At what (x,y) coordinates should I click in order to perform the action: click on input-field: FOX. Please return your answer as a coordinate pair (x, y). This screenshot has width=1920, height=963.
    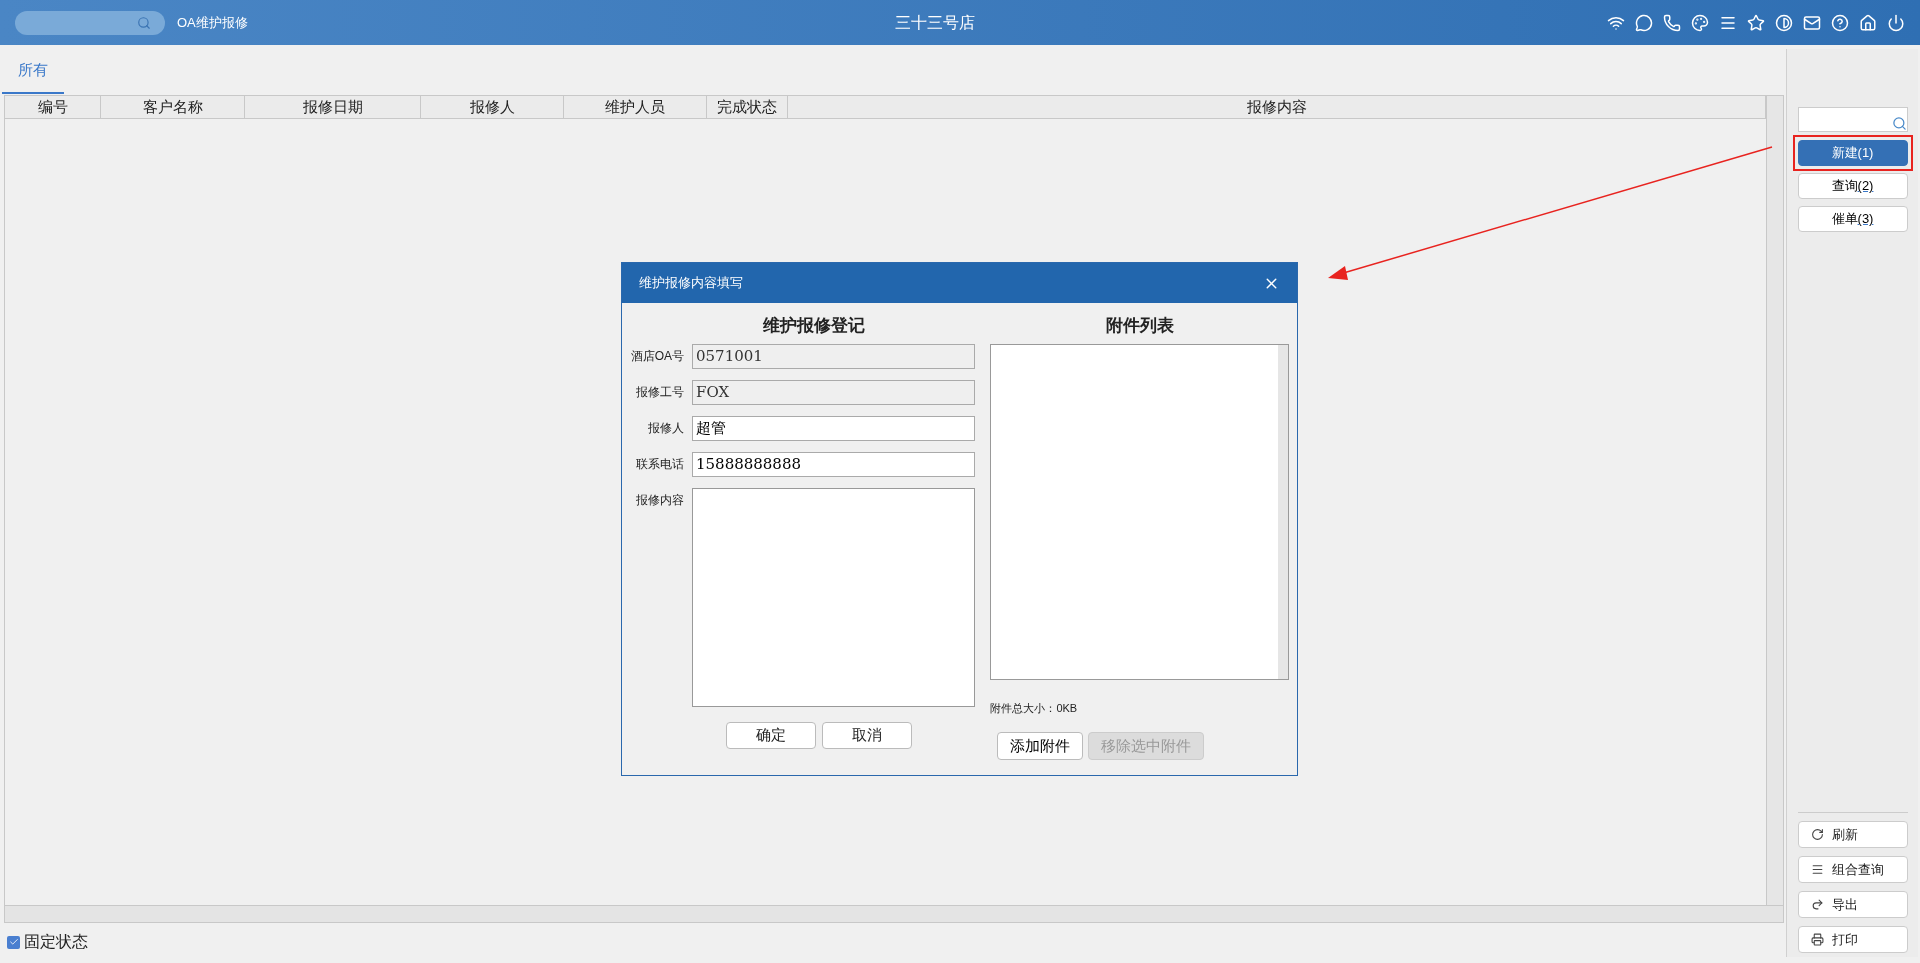
    Looking at the image, I should click on (833, 392).